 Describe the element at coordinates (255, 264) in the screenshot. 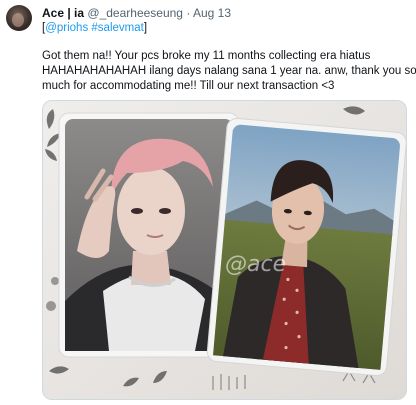

I see `watermark: @ace` at that location.